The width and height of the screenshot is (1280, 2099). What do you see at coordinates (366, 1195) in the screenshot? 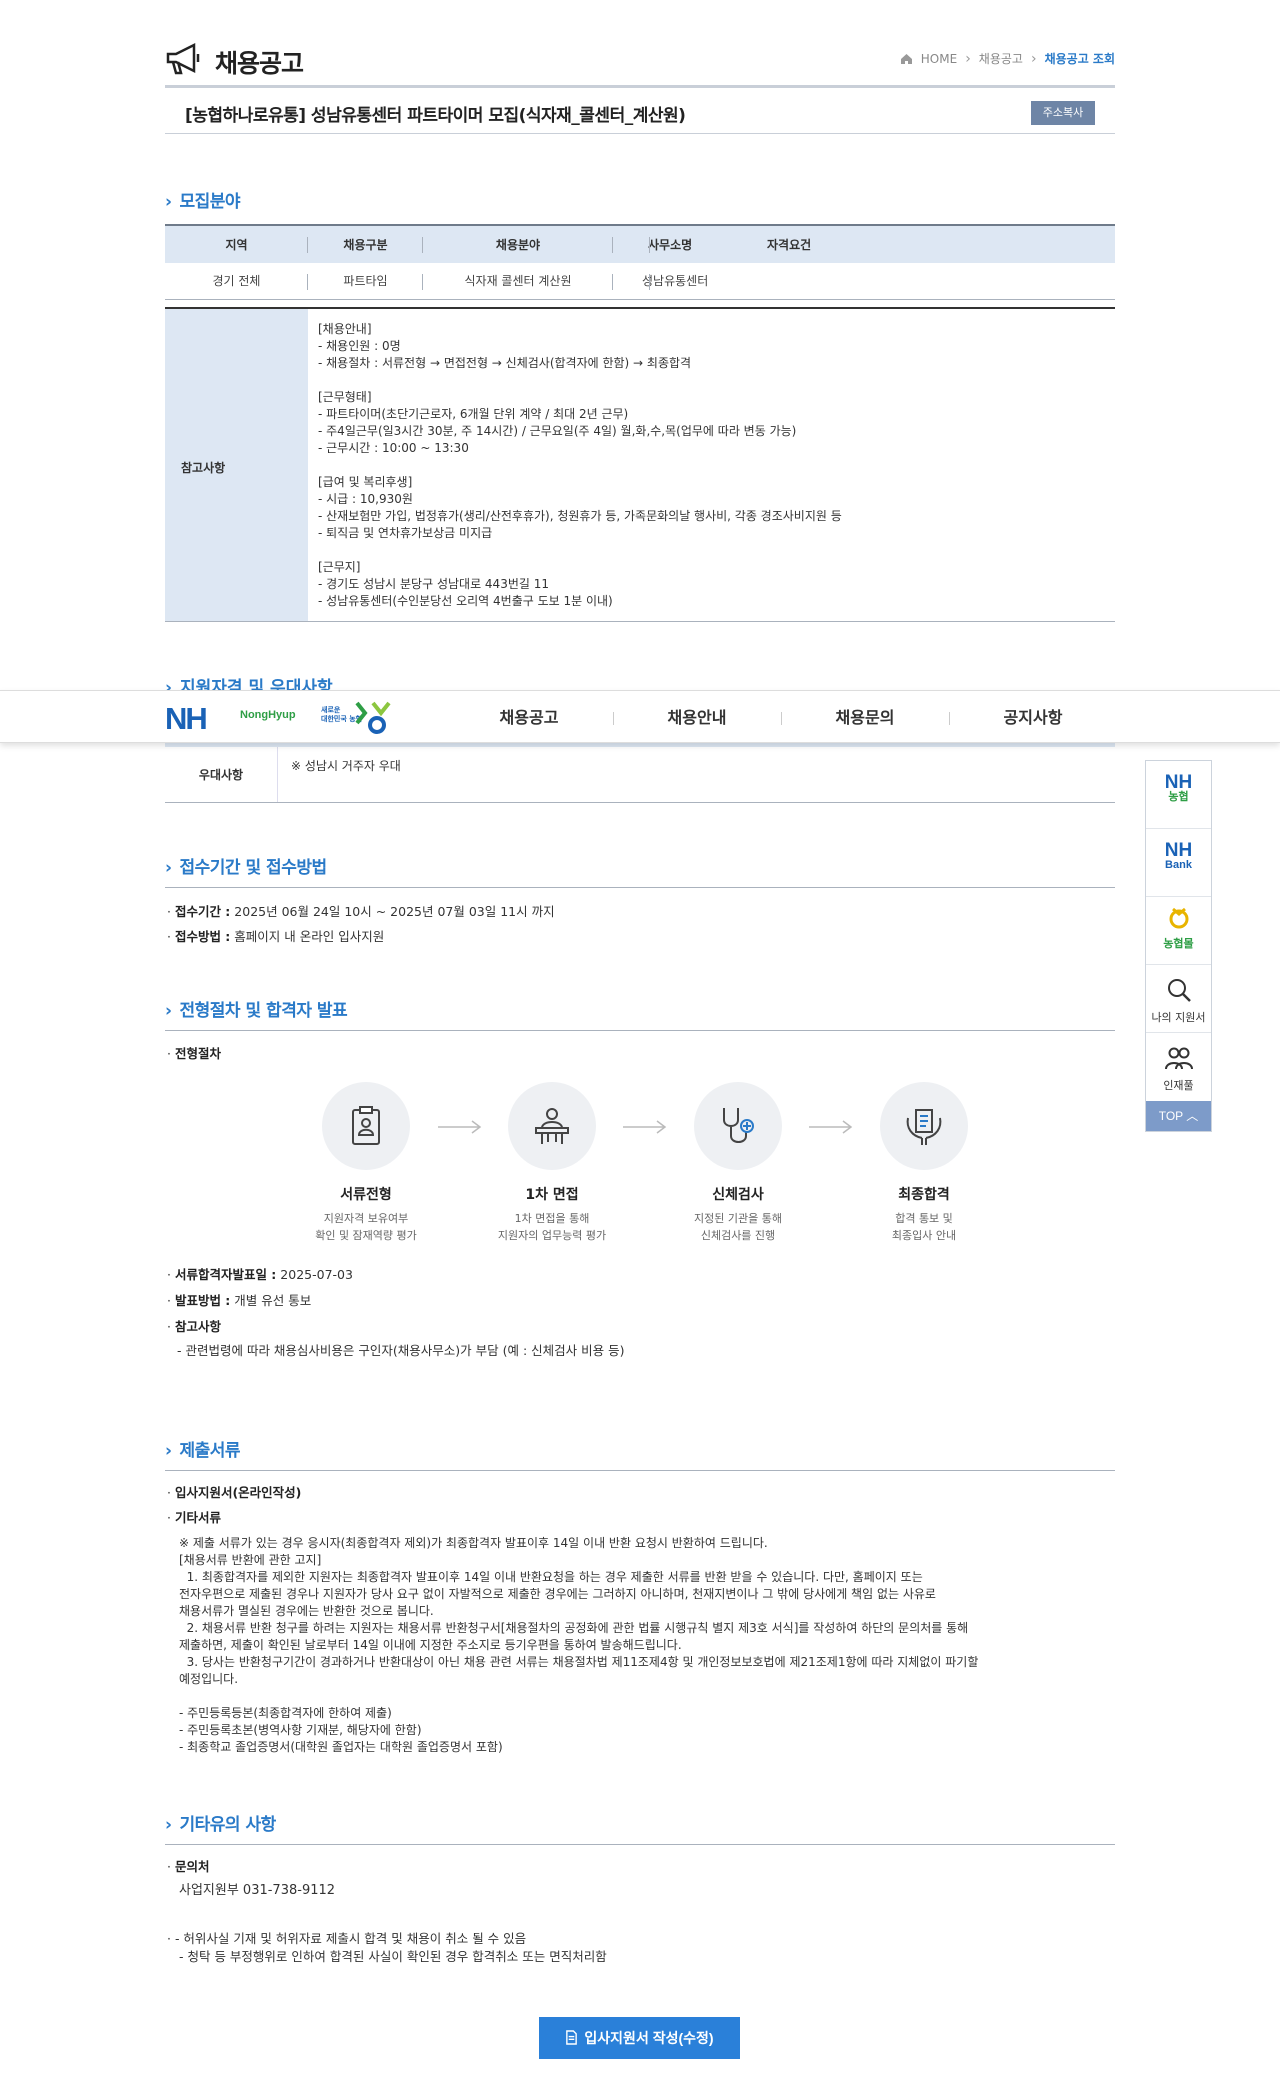
I see `step-name: 서류전형` at bounding box center [366, 1195].